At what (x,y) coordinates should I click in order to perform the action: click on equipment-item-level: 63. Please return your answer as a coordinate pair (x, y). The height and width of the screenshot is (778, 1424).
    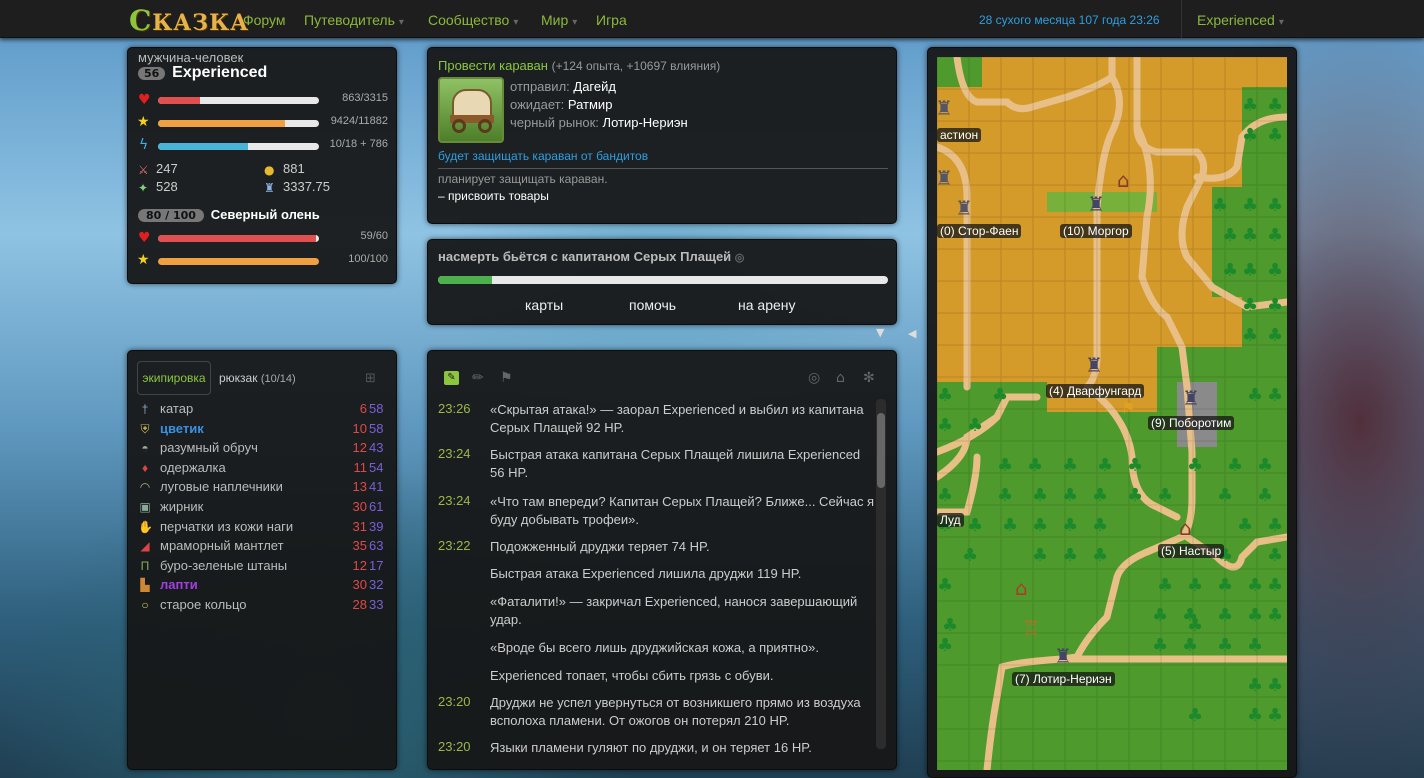
    Looking at the image, I should click on (376, 546).